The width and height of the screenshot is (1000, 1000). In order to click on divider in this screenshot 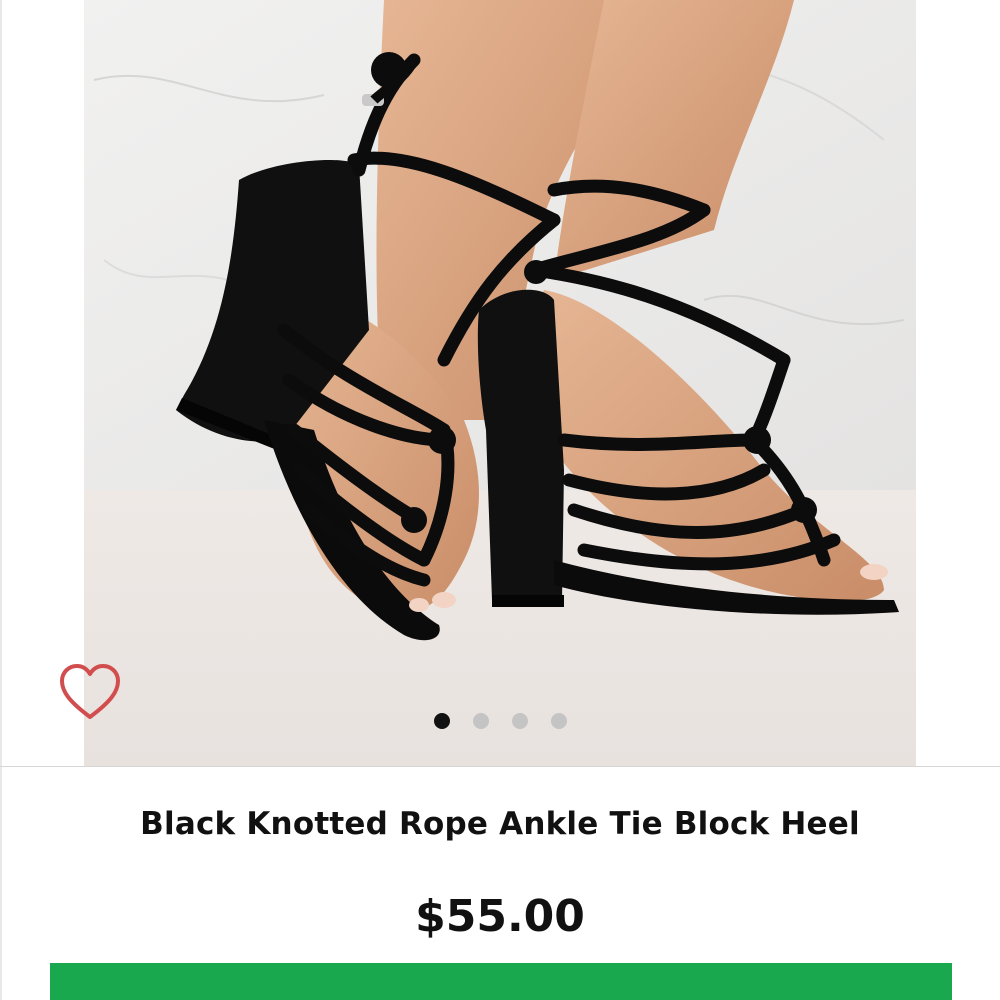, I will do `click(500, 766)`.